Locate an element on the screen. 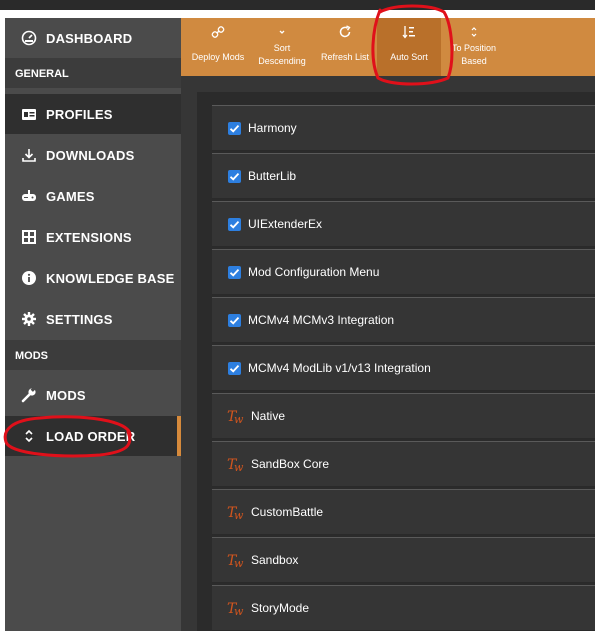 The width and height of the screenshot is (595, 631). mod-name: Sandbox is located at coordinates (275, 560).